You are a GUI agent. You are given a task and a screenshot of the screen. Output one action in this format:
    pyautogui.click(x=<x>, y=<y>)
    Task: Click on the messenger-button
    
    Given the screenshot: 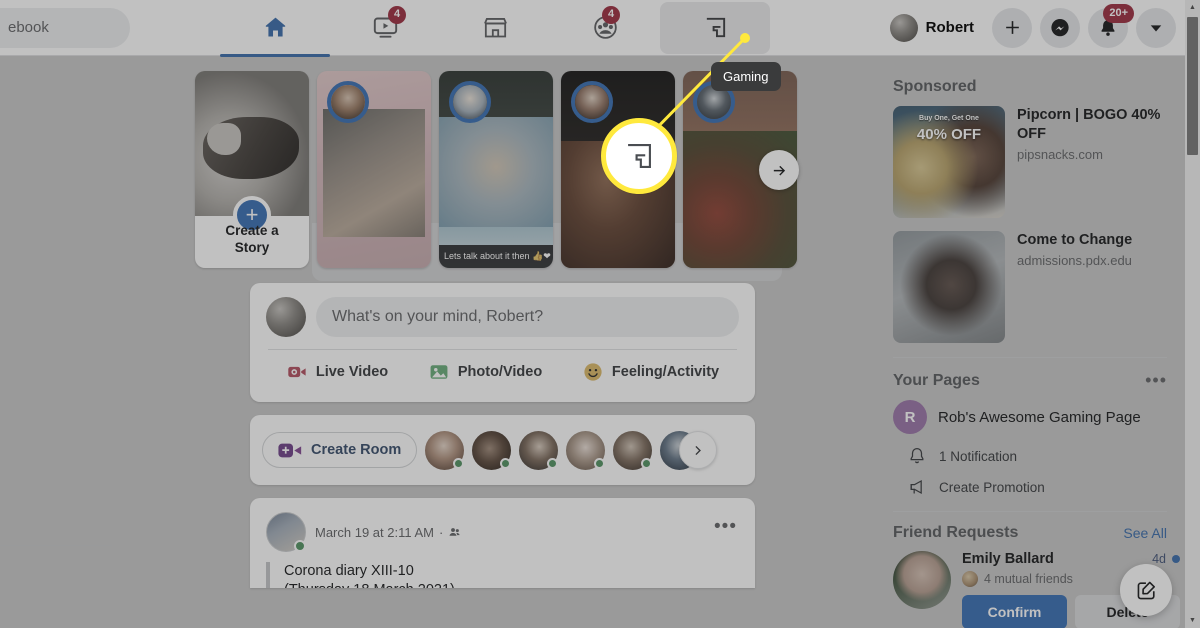 What is the action you would take?
    pyautogui.click(x=1060, y=27)
    